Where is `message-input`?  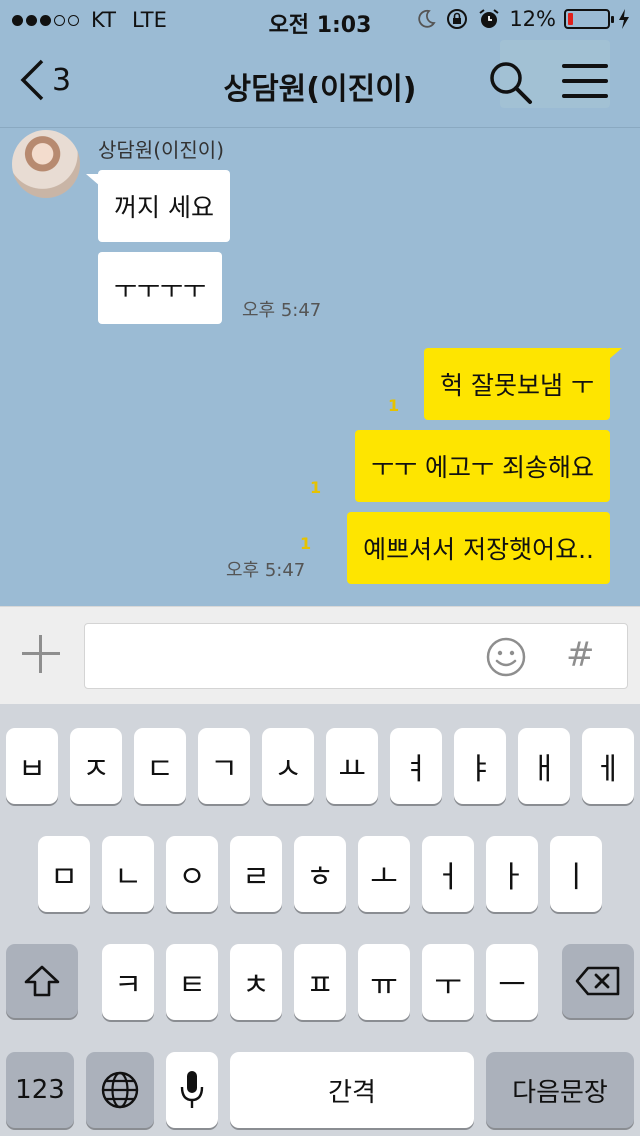
message-input is located at coordinates (356, 656).